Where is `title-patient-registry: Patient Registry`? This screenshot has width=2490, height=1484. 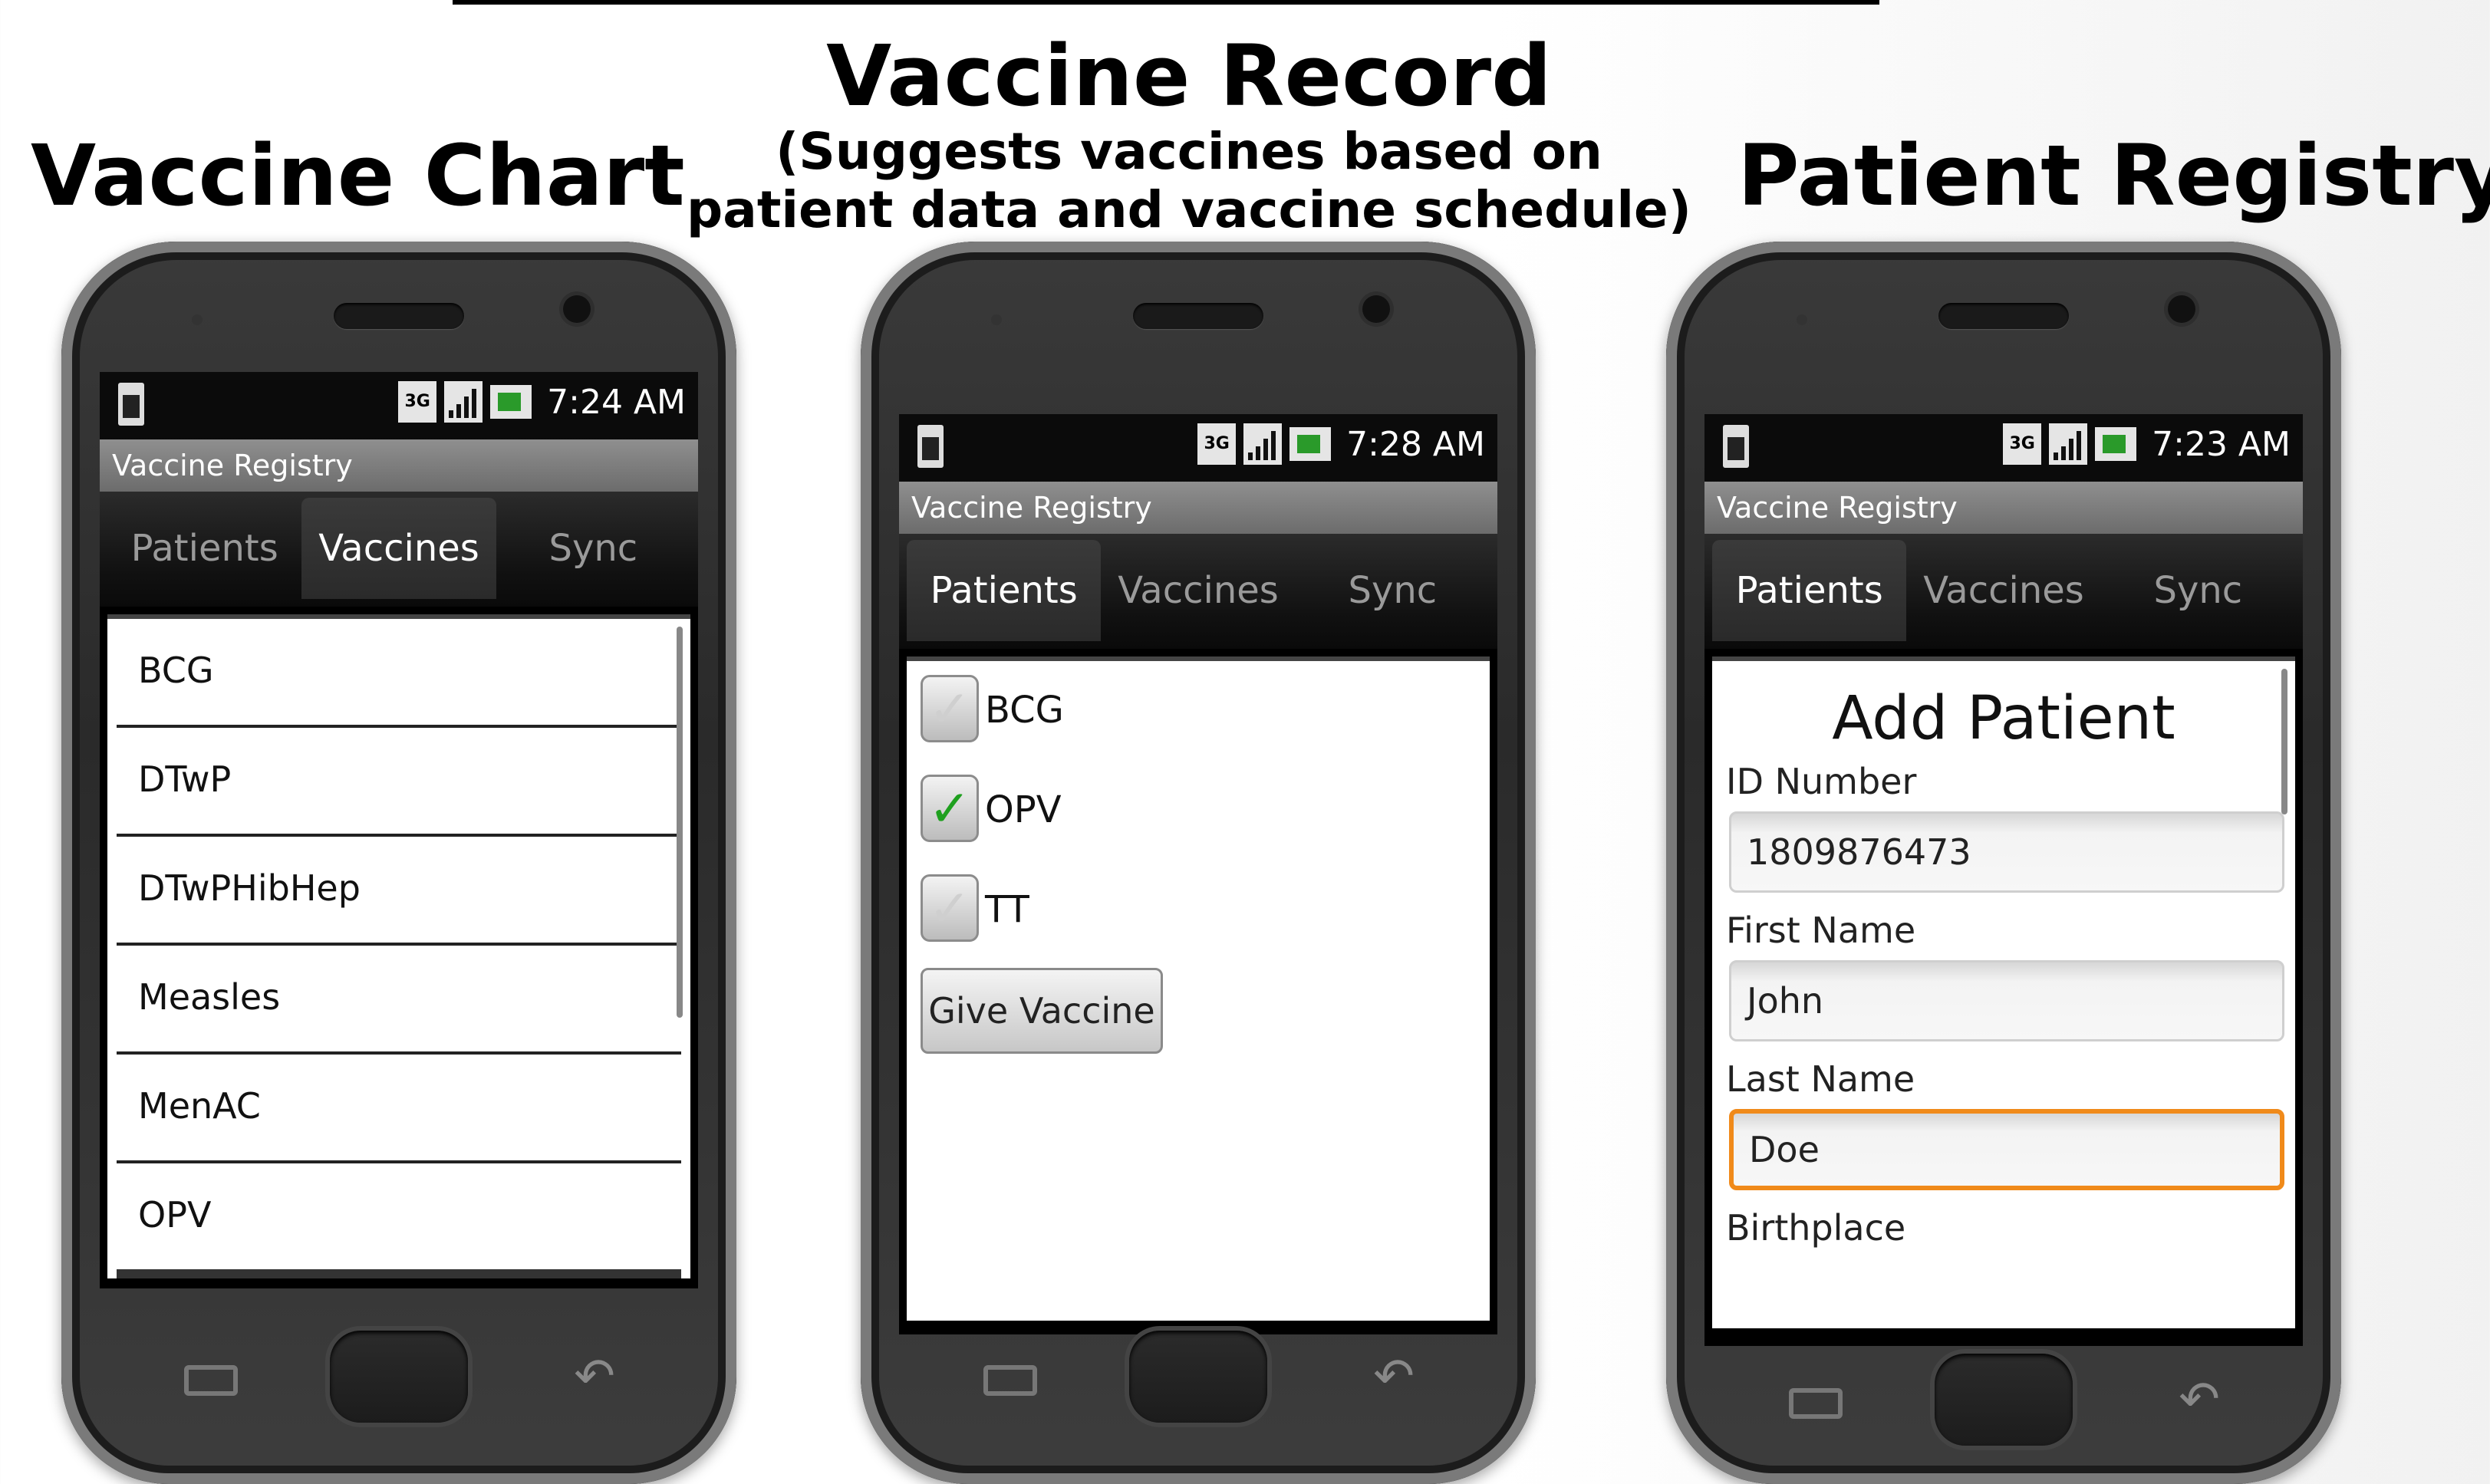 title-patient-registry: Patient Registry is located at coordinates (2114, 176).